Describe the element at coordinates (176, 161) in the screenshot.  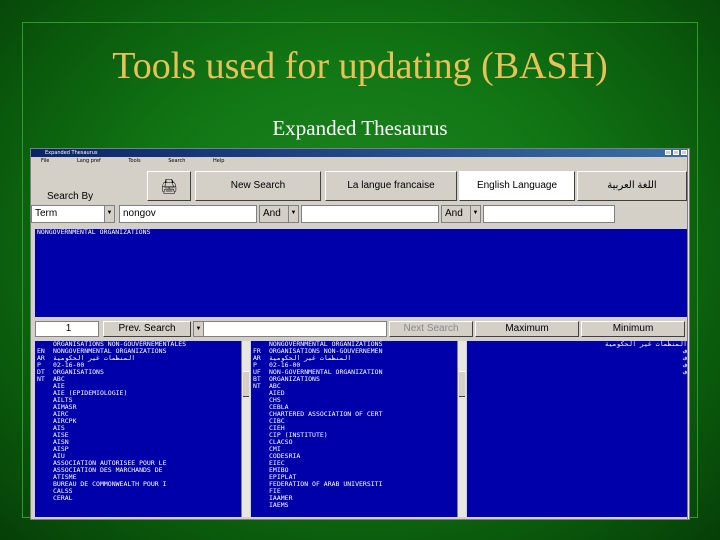
I see `menu-search: Search` at that location.